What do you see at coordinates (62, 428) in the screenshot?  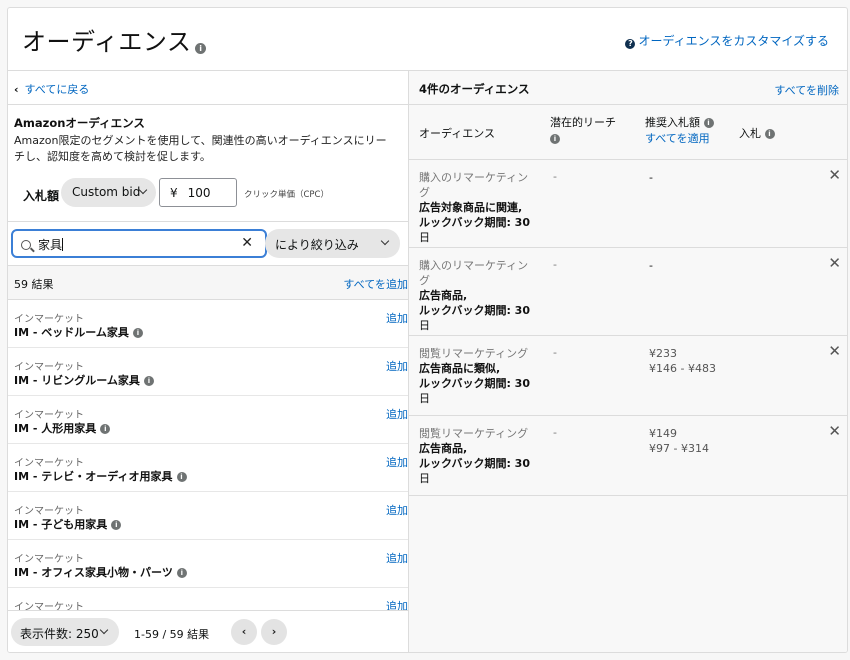 I see `item-name: IM - 人形用家具 i` at bounding box center [62, 428].